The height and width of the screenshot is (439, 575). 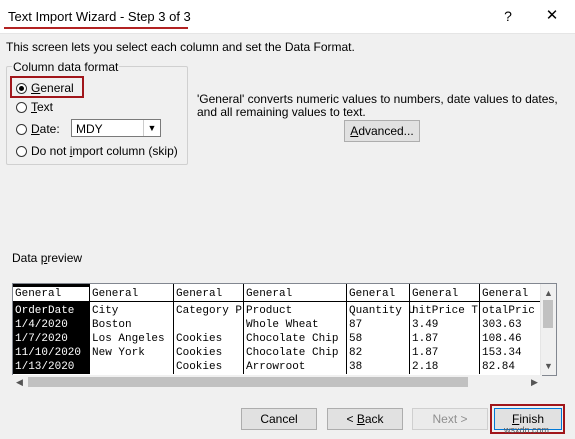 I want to click on preview-cell: Los Angeles, so click(x=128, y=339).